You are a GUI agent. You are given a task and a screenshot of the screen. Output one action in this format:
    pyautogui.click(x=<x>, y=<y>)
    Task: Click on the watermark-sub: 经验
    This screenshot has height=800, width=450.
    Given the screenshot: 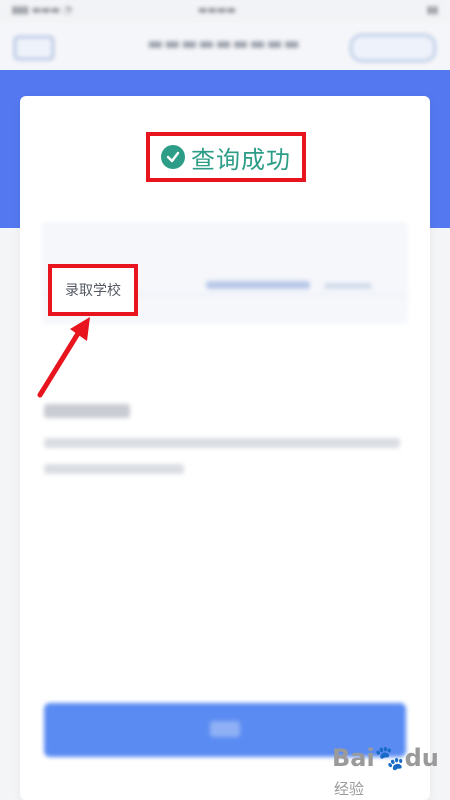 What is the action you would take?
    pyautogui.click(x=349, y=789)
    